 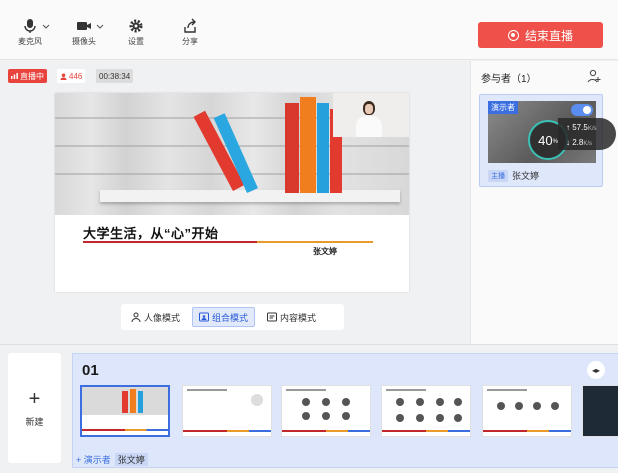 What do you see at coordinates (526, 176) in the screenshot?
I see `participant-name: 张文婷` at bounding box center [526, 176].